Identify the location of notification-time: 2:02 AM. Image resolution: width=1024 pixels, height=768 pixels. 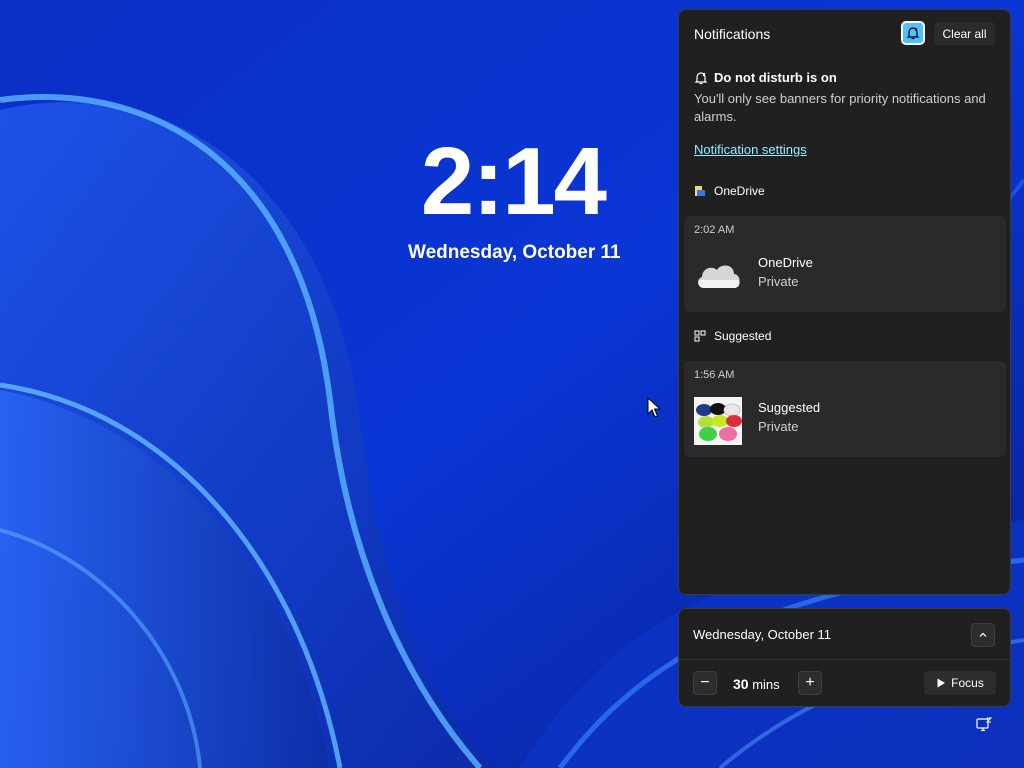
(714, 230).